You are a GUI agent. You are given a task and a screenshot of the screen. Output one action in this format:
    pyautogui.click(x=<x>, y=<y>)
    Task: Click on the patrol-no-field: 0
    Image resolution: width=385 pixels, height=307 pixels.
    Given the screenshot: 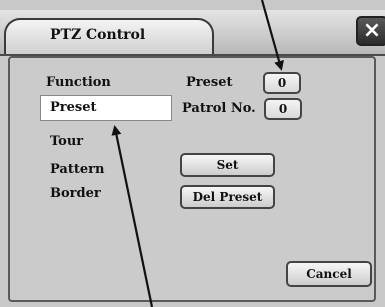 What is the action you would take?
    pyautogui.click(x=283, y=109)
    